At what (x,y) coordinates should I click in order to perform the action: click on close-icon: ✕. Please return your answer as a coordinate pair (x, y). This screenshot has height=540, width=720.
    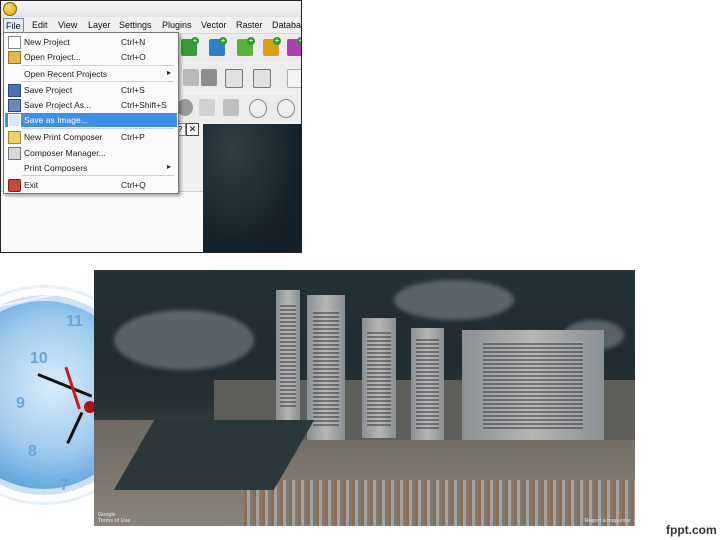
    Looking at the image, I should click on (192, 129).